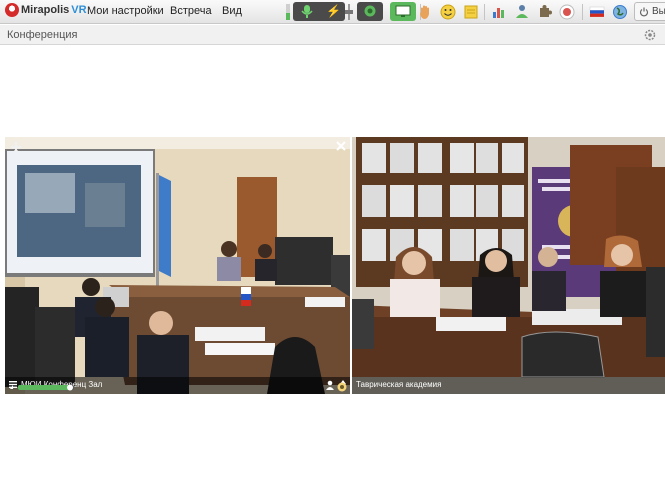 The image size is (665, 486). Describe the element at coordinates (399, 384) in the screenshot. I see `participant-name-2: Таврическая академия` at that location.